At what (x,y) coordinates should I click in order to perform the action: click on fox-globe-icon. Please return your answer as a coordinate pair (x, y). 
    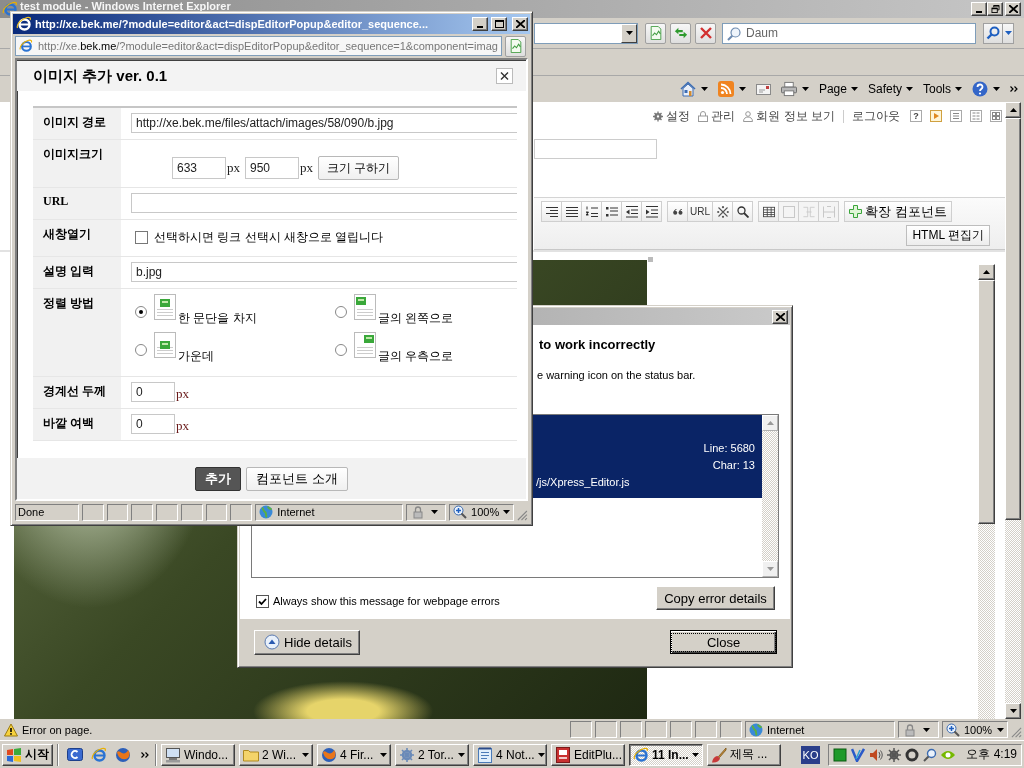
    Looking at the image, I should click on (123, 754).